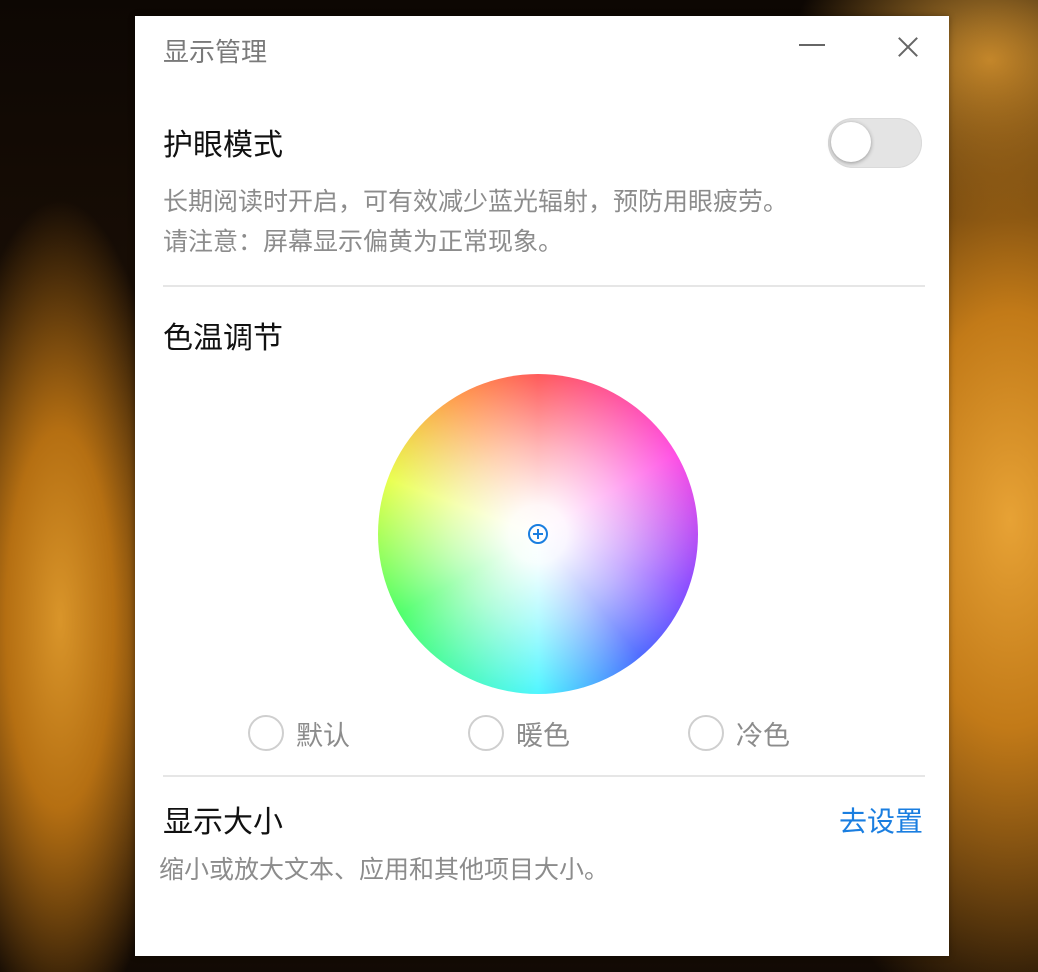 The width and height of the screenshot is (1038, 972). What do you see at coordinates (538, 534) in the screenshot?
I see `color-picker-handle-icon` at bounding box center [538, 534].